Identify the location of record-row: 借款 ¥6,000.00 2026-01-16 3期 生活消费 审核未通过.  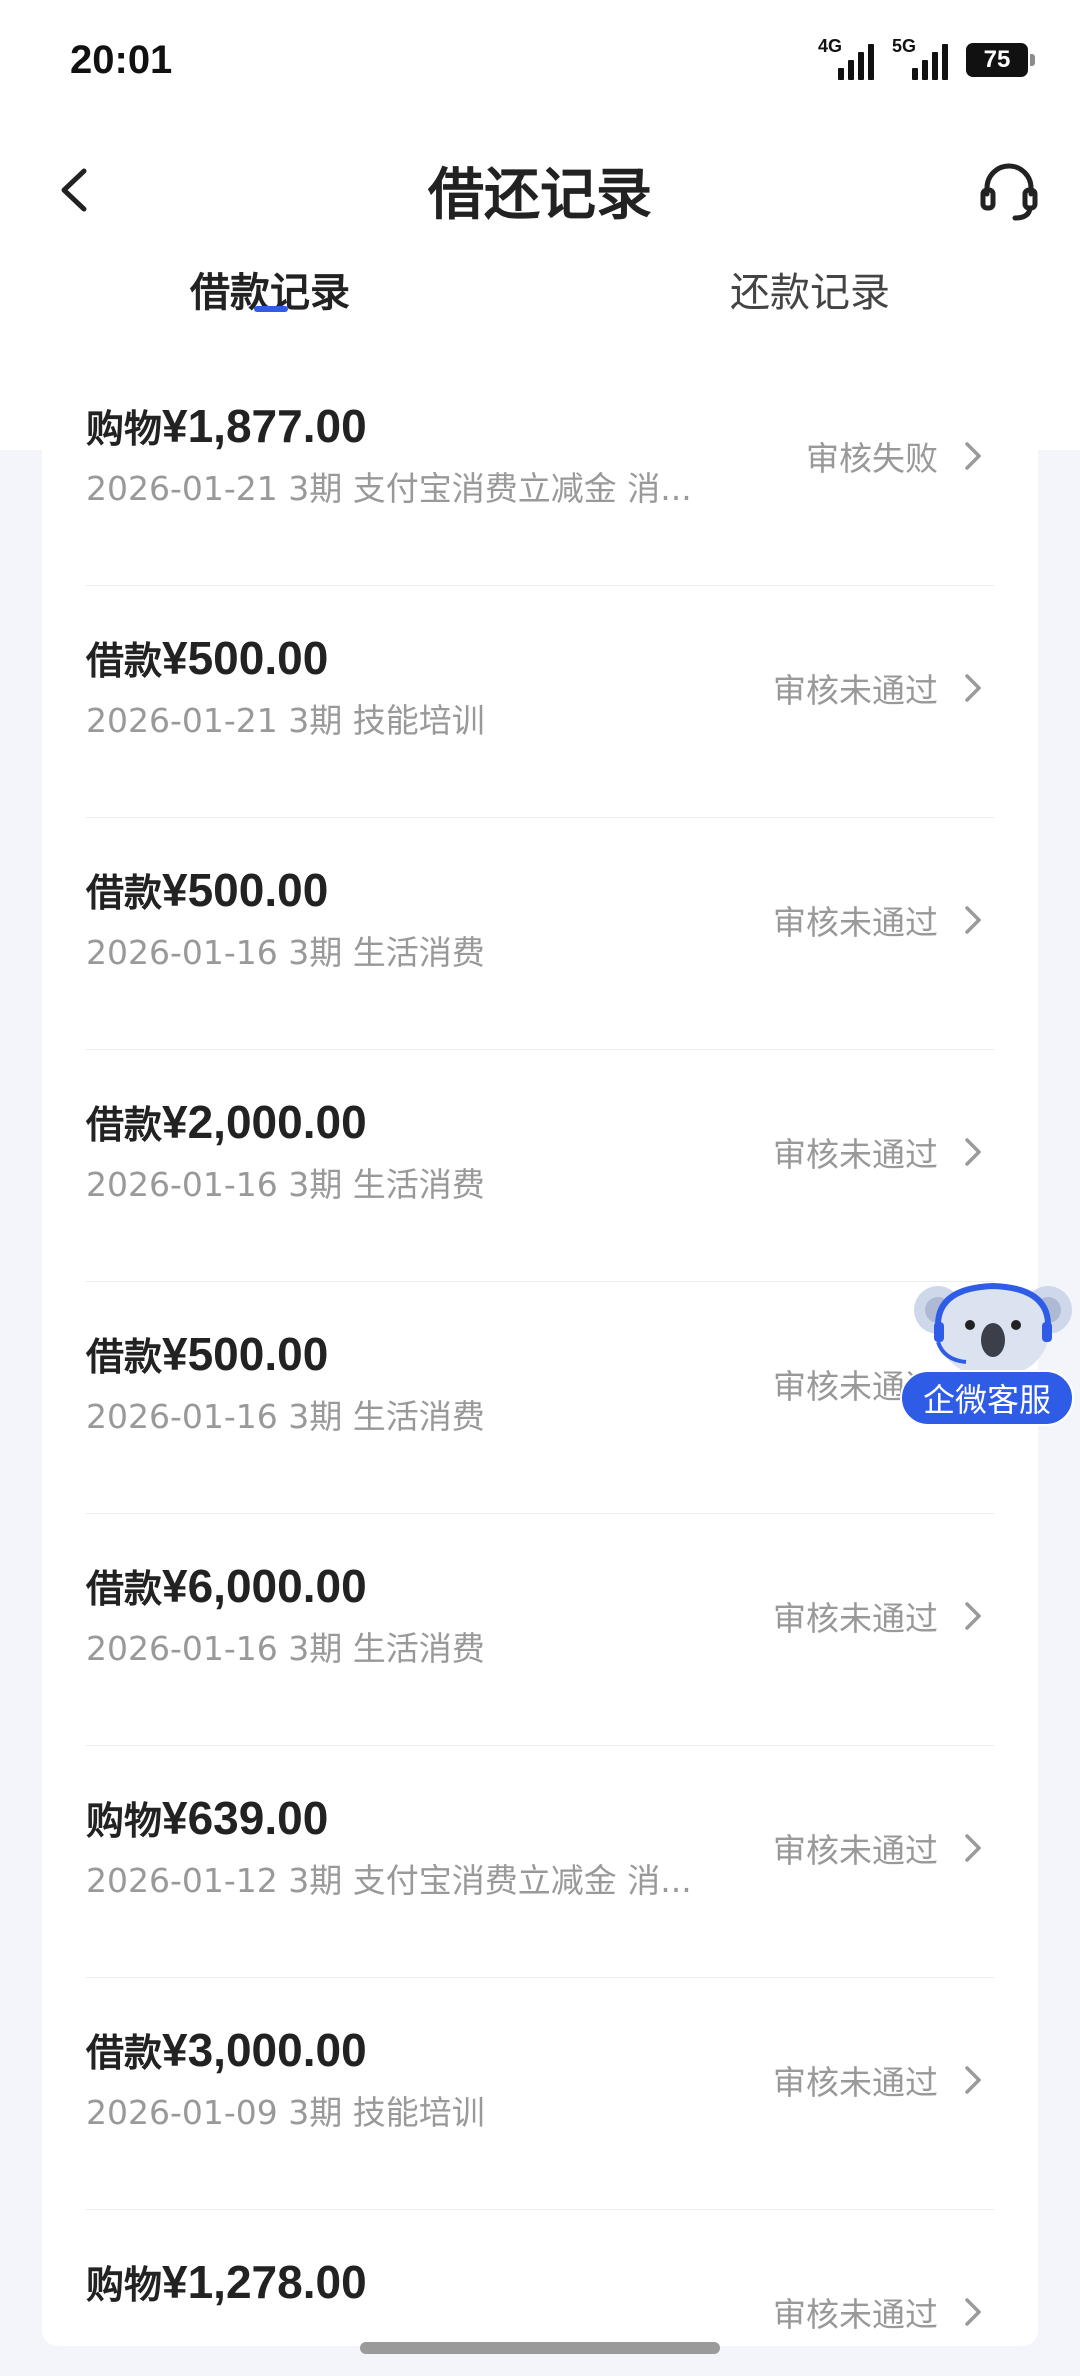
(540, 1630).